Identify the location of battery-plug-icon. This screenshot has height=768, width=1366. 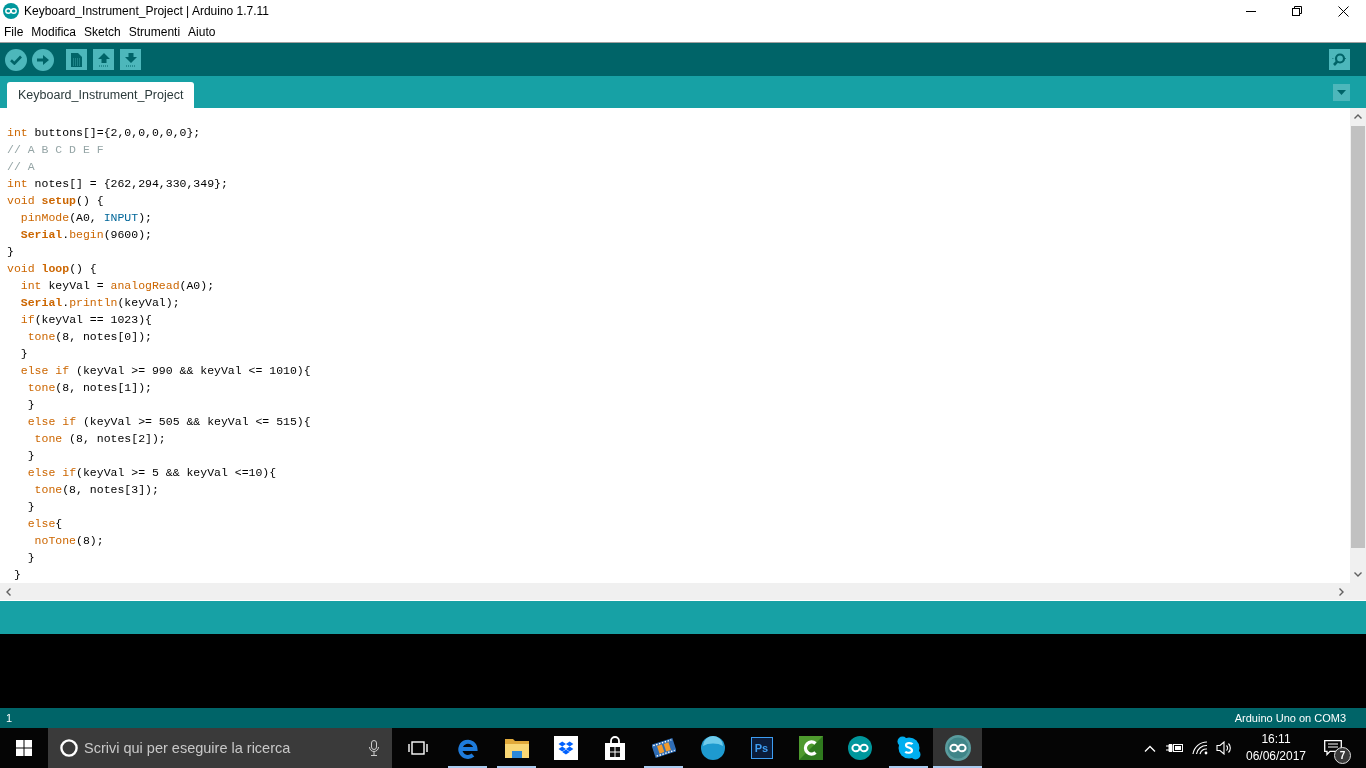
(1175, 748).